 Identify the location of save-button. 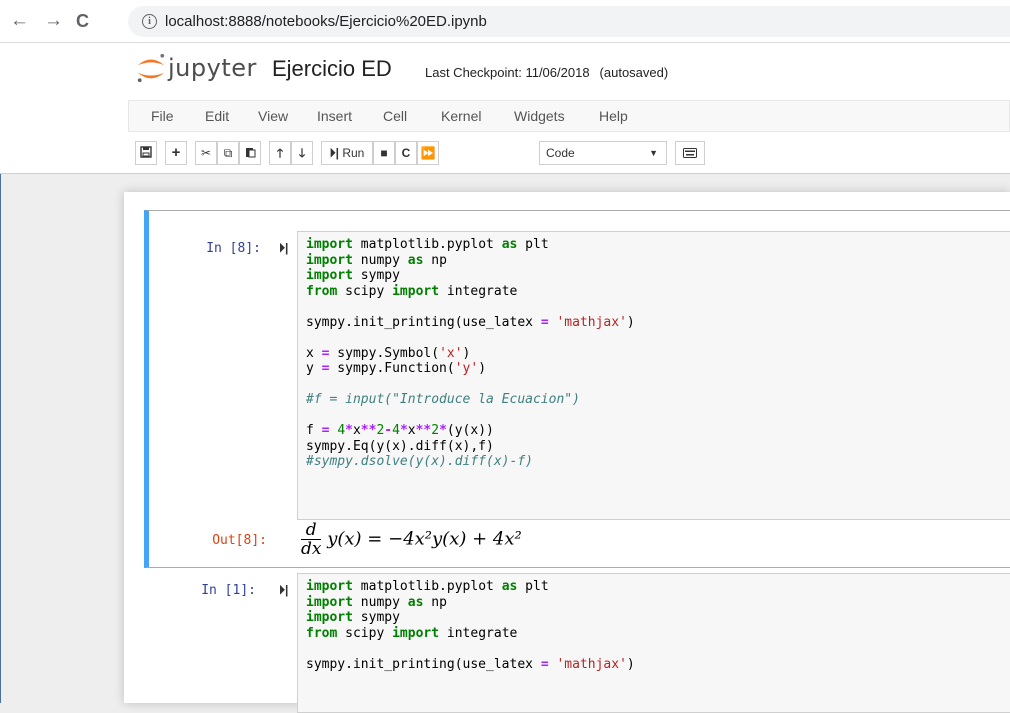
(146, 153).